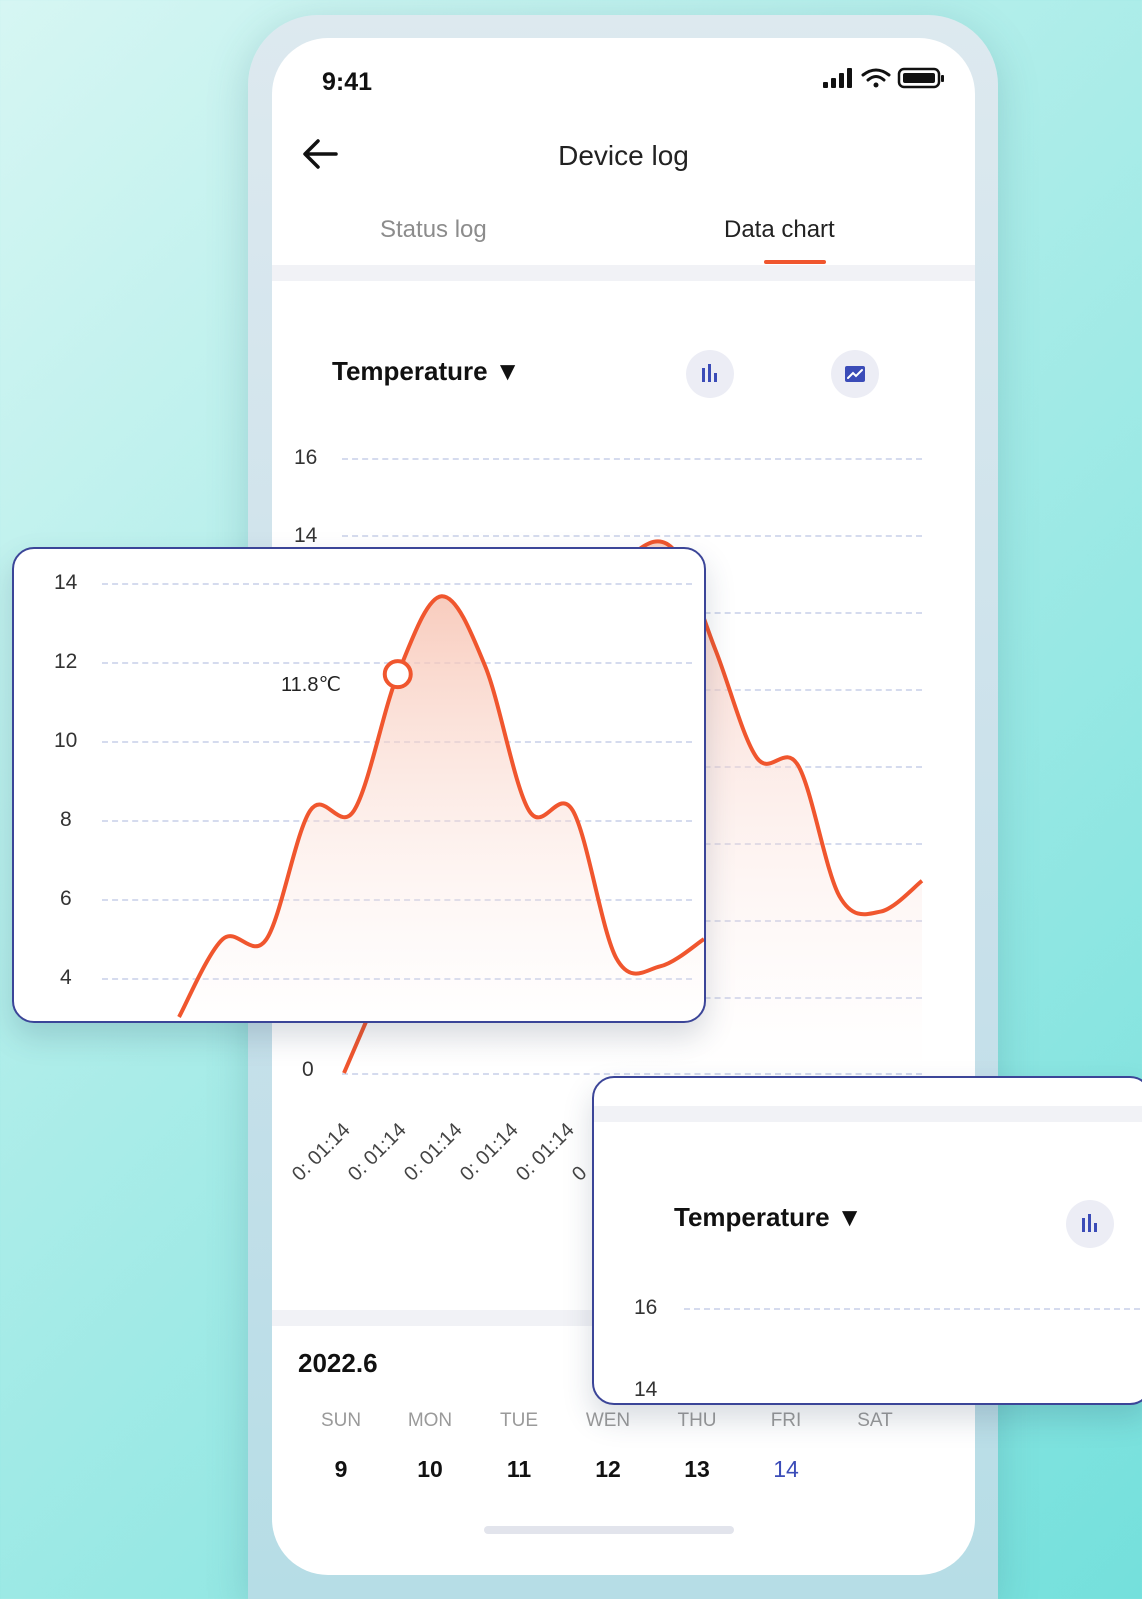 This screenshot has width=1142, height=1599. Describe the element at coordinates (430, 1420) in the screenshot. I see `day-name-mon: MON` at that location.